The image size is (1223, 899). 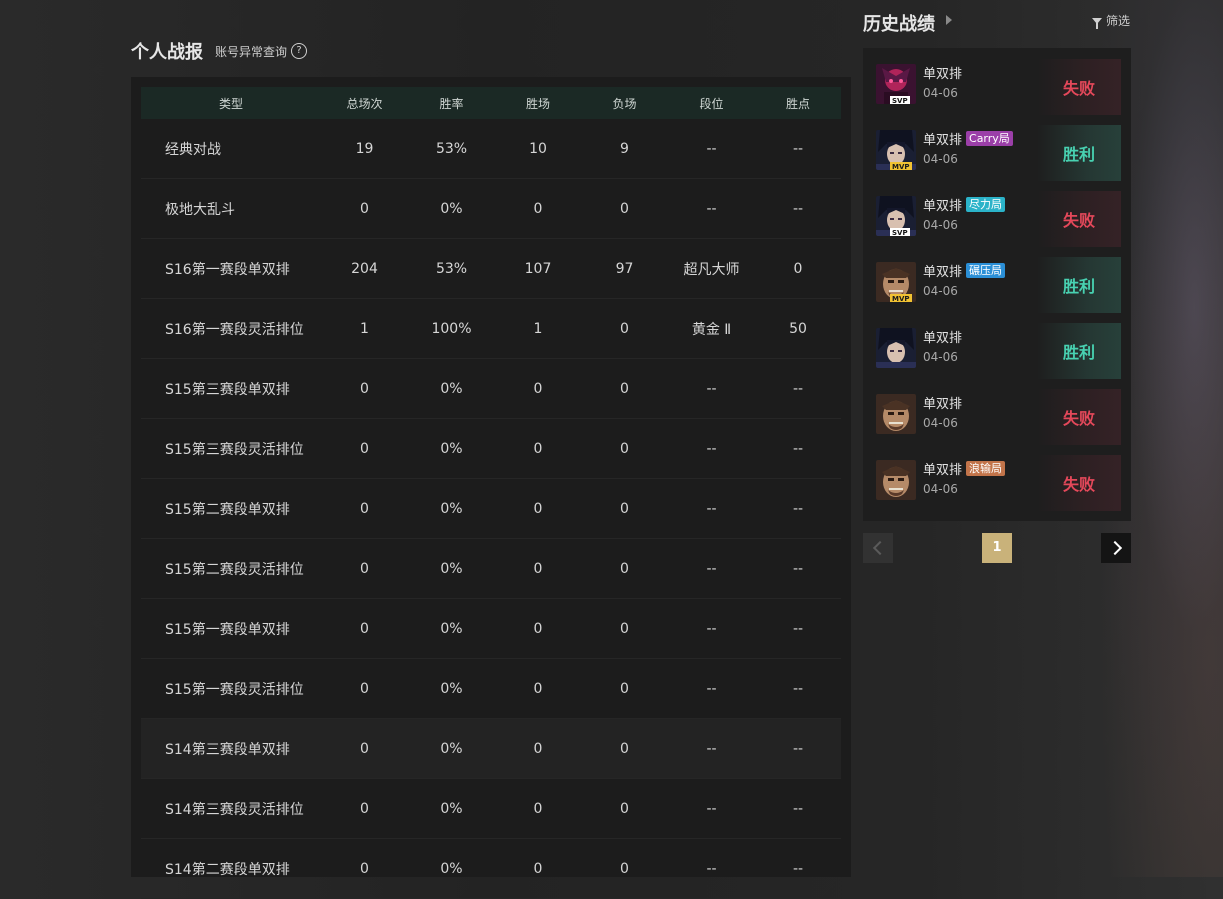 I want to click on table-row: S14第二赛段单双排 0 0% 0 0 -- --, so click(x=491, y=869).